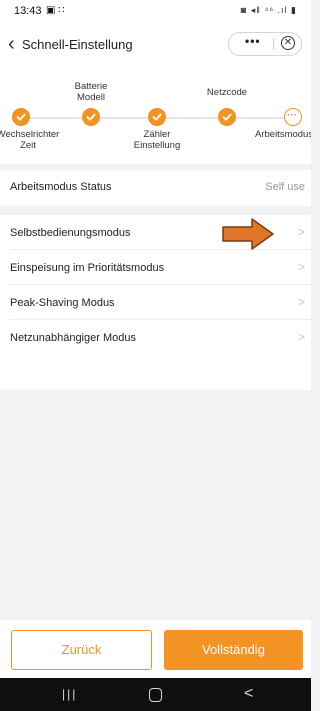 Image resolution: width=320 pixels, height=711 pixels. What do you see at coordinates (155, 11) in the screenshot?
I see `status-bar: 13:43 ▣ ∷ ◙ ◂ǁ ⁴⁶ .ıl ▮` at bounding box center [155, 11].